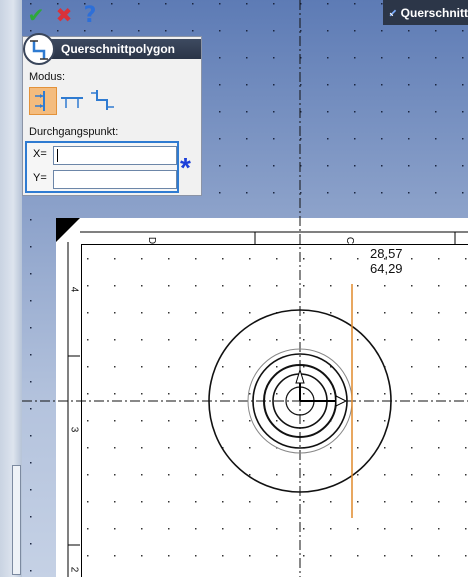 This screenshot has width=468, height=577. Describe the element at coordinates (152, 240) in the screenshot. I see `zone-label-d: D` at that location.